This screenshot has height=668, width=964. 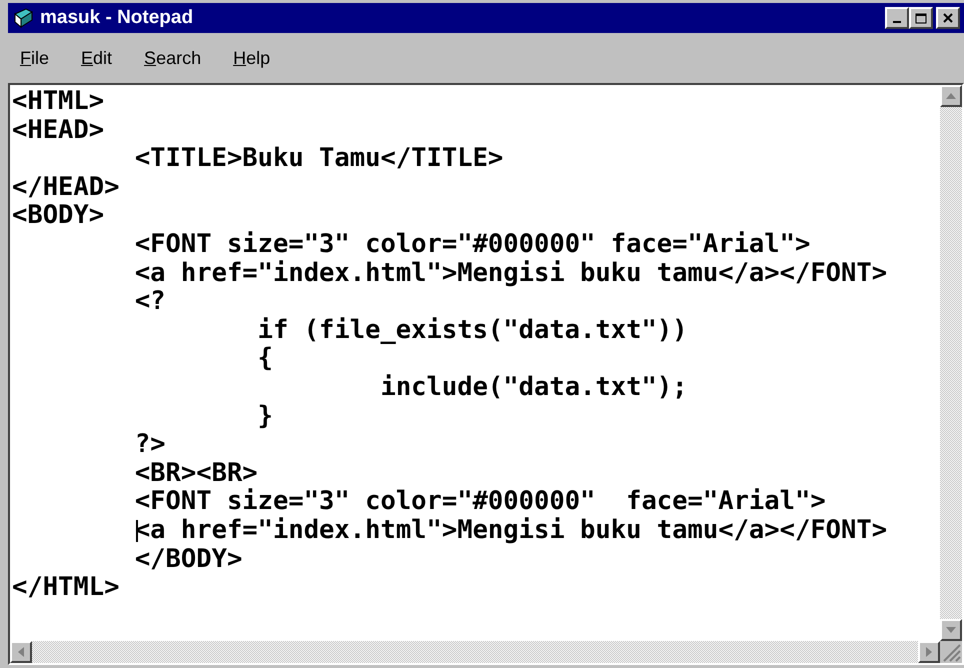 What do you see at coordinates (951, 652) in the screenshot?
I see `size-grip-icon` at bounding box center [951, 652].